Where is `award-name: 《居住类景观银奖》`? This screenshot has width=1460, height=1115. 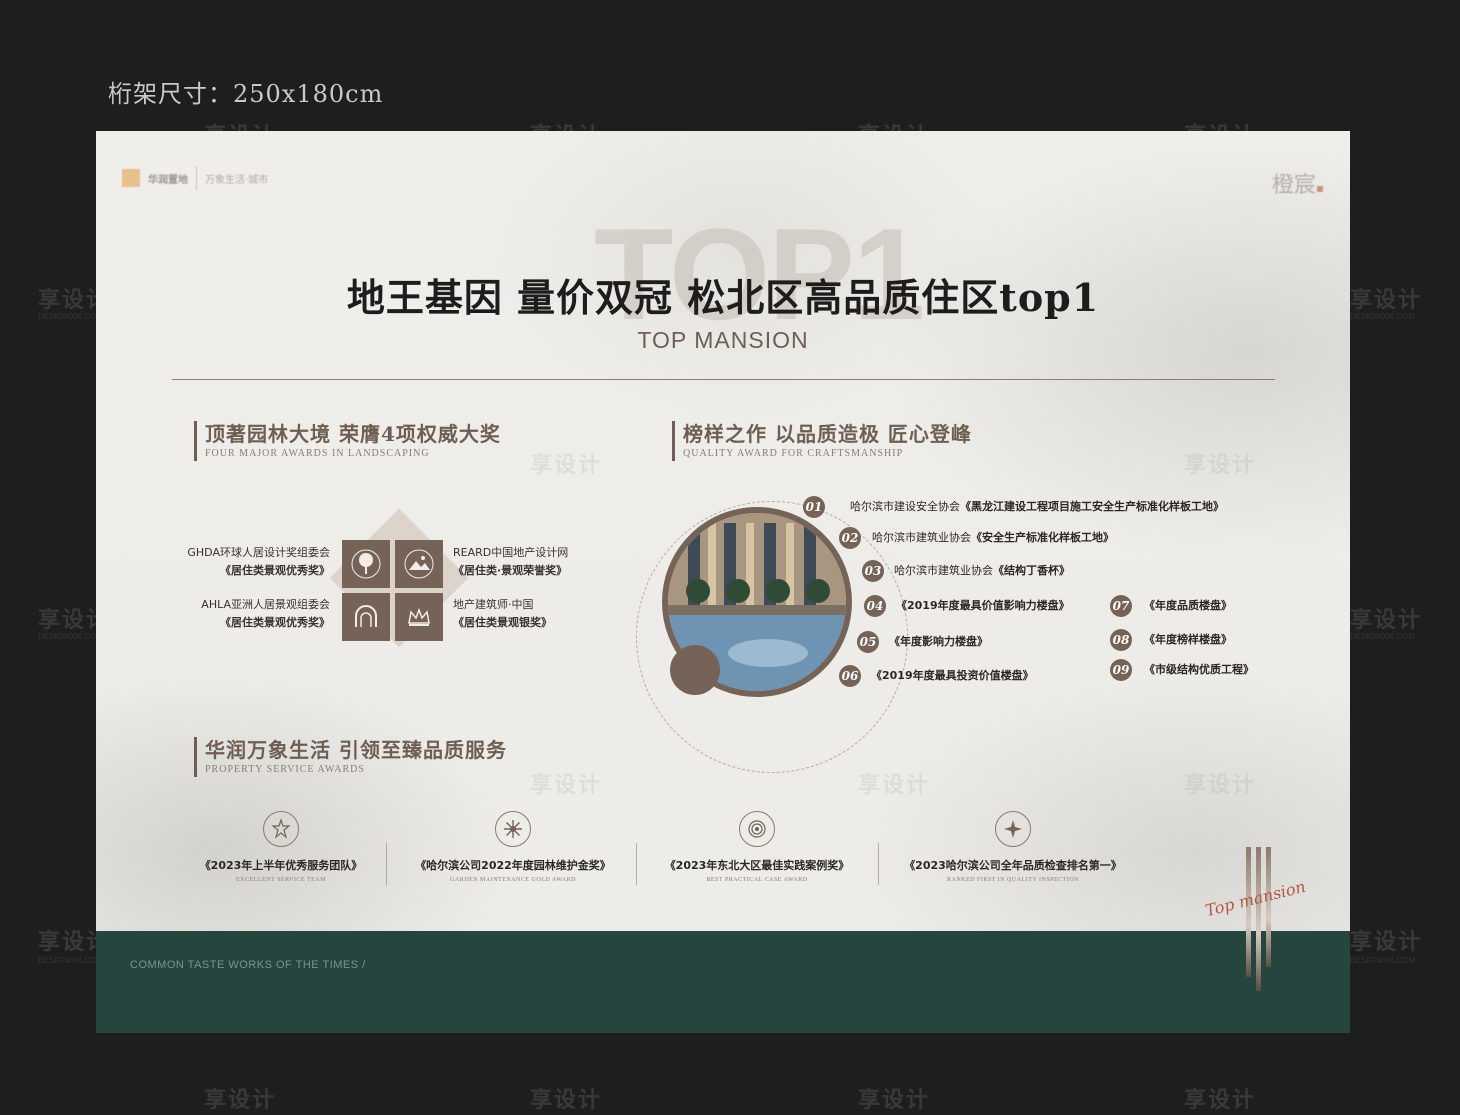 award-name: 《居住类景观银奖》 is located at coordinates (502, 622).